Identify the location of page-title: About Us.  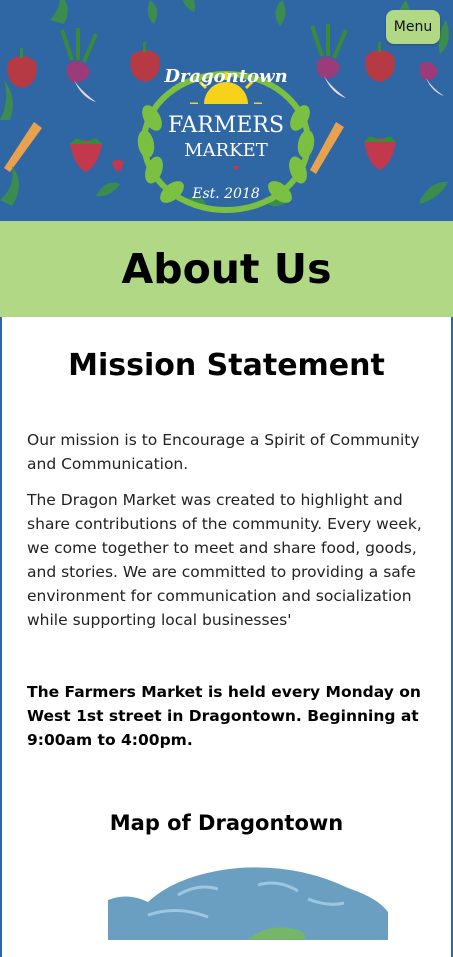
(226, 269).